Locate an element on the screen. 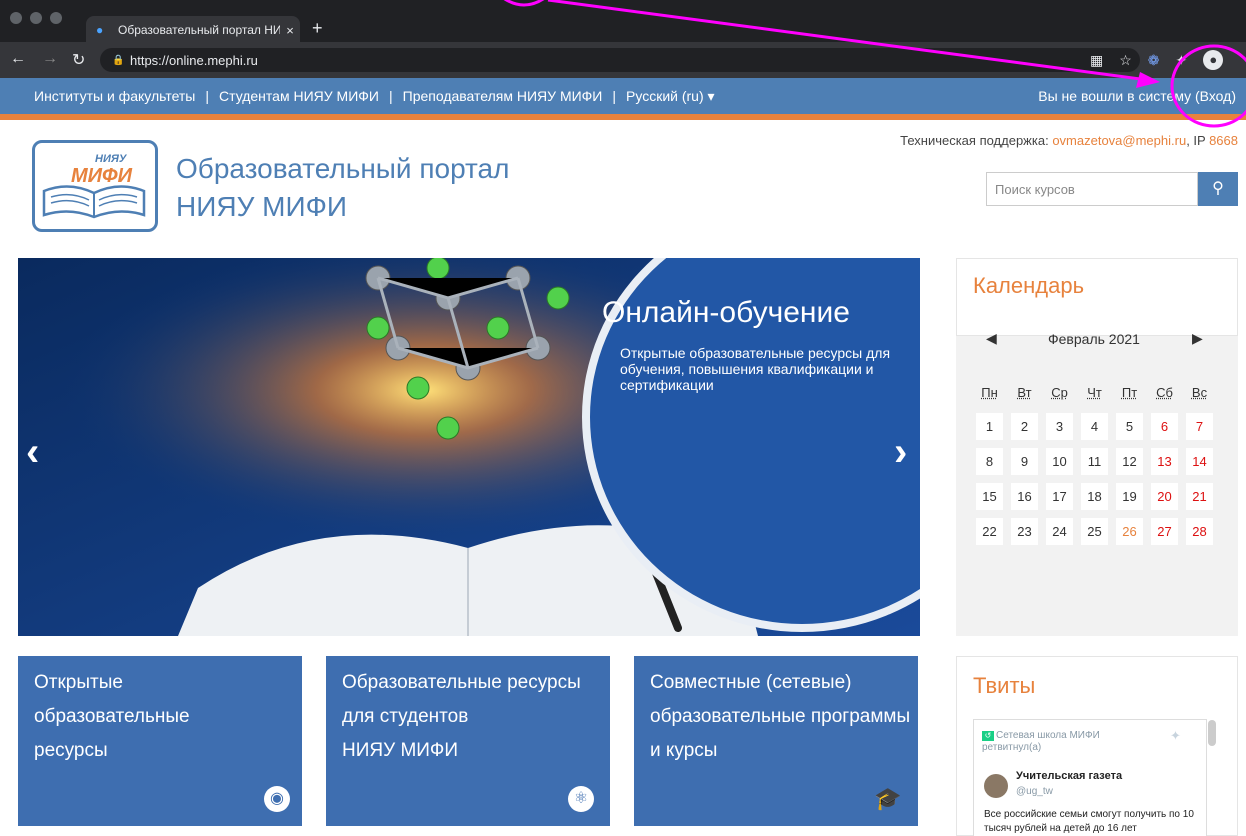 The height and width of the screenshot is (836, 1246). calendar-day: 2 is located at coordinates (1024, 426).